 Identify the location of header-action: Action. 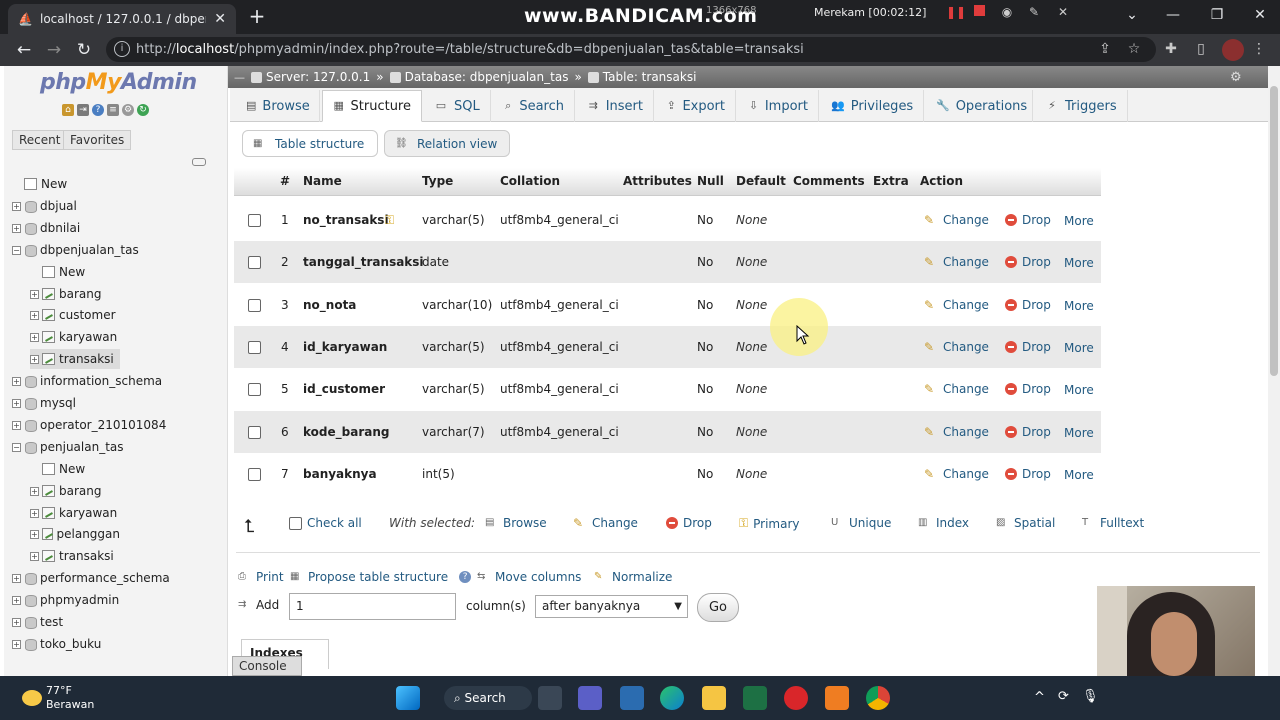
(941, 181).